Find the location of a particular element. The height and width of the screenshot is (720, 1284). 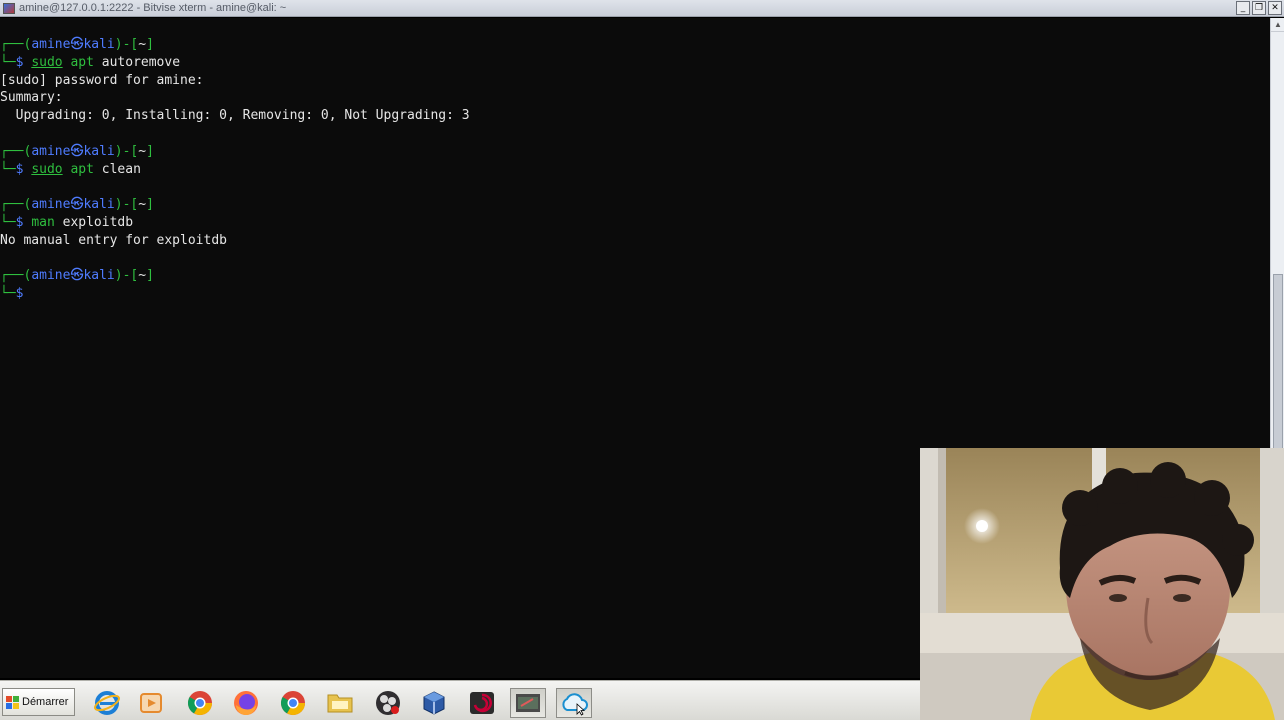

output-line: No manual entry for exploitdb is located at coordinates (113, 240).